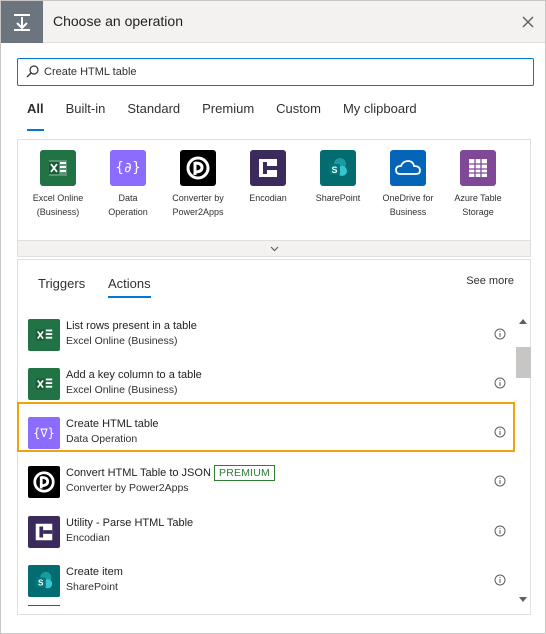  What do you see at coordinates (408, 212) in the screenshot?
I see `connector-label: Business` at bounding box center [408, 212].